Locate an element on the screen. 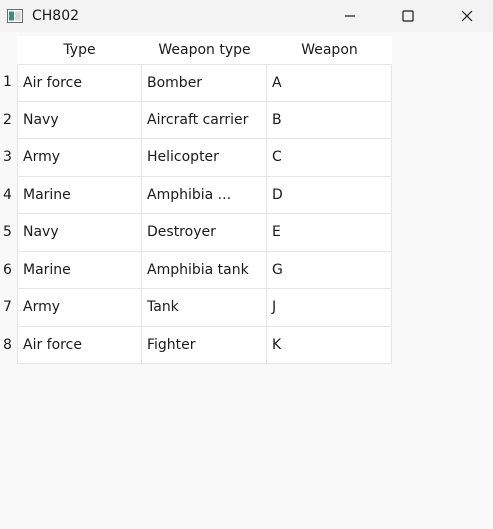 This screenshot has width=493, height=529. row-number: 2 is located at coordinates (8, 120).